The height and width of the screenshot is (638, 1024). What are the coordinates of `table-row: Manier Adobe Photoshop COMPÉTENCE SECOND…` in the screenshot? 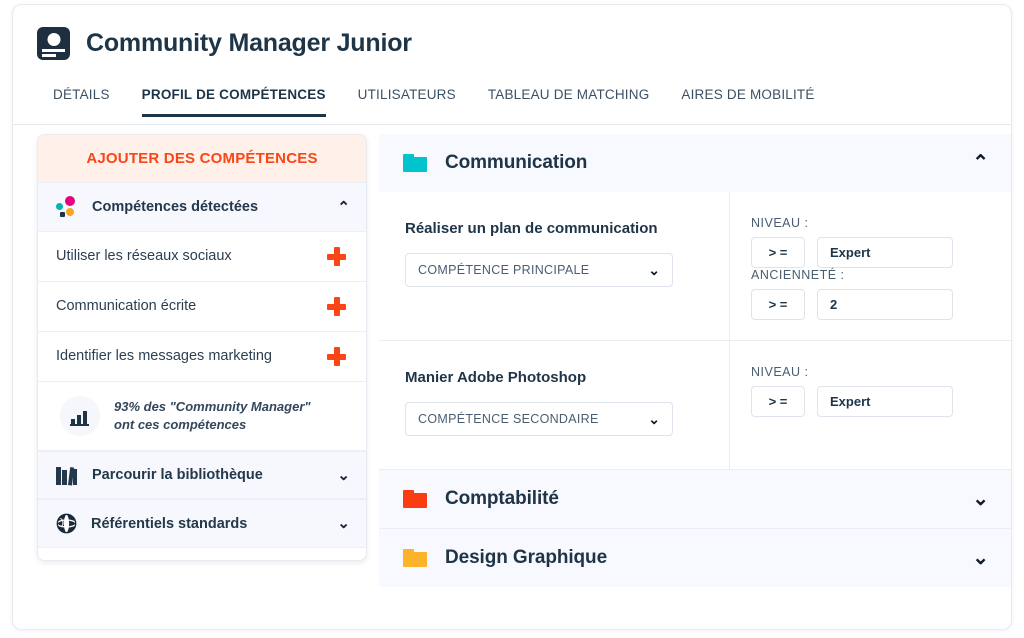 It's located at (695, 405).